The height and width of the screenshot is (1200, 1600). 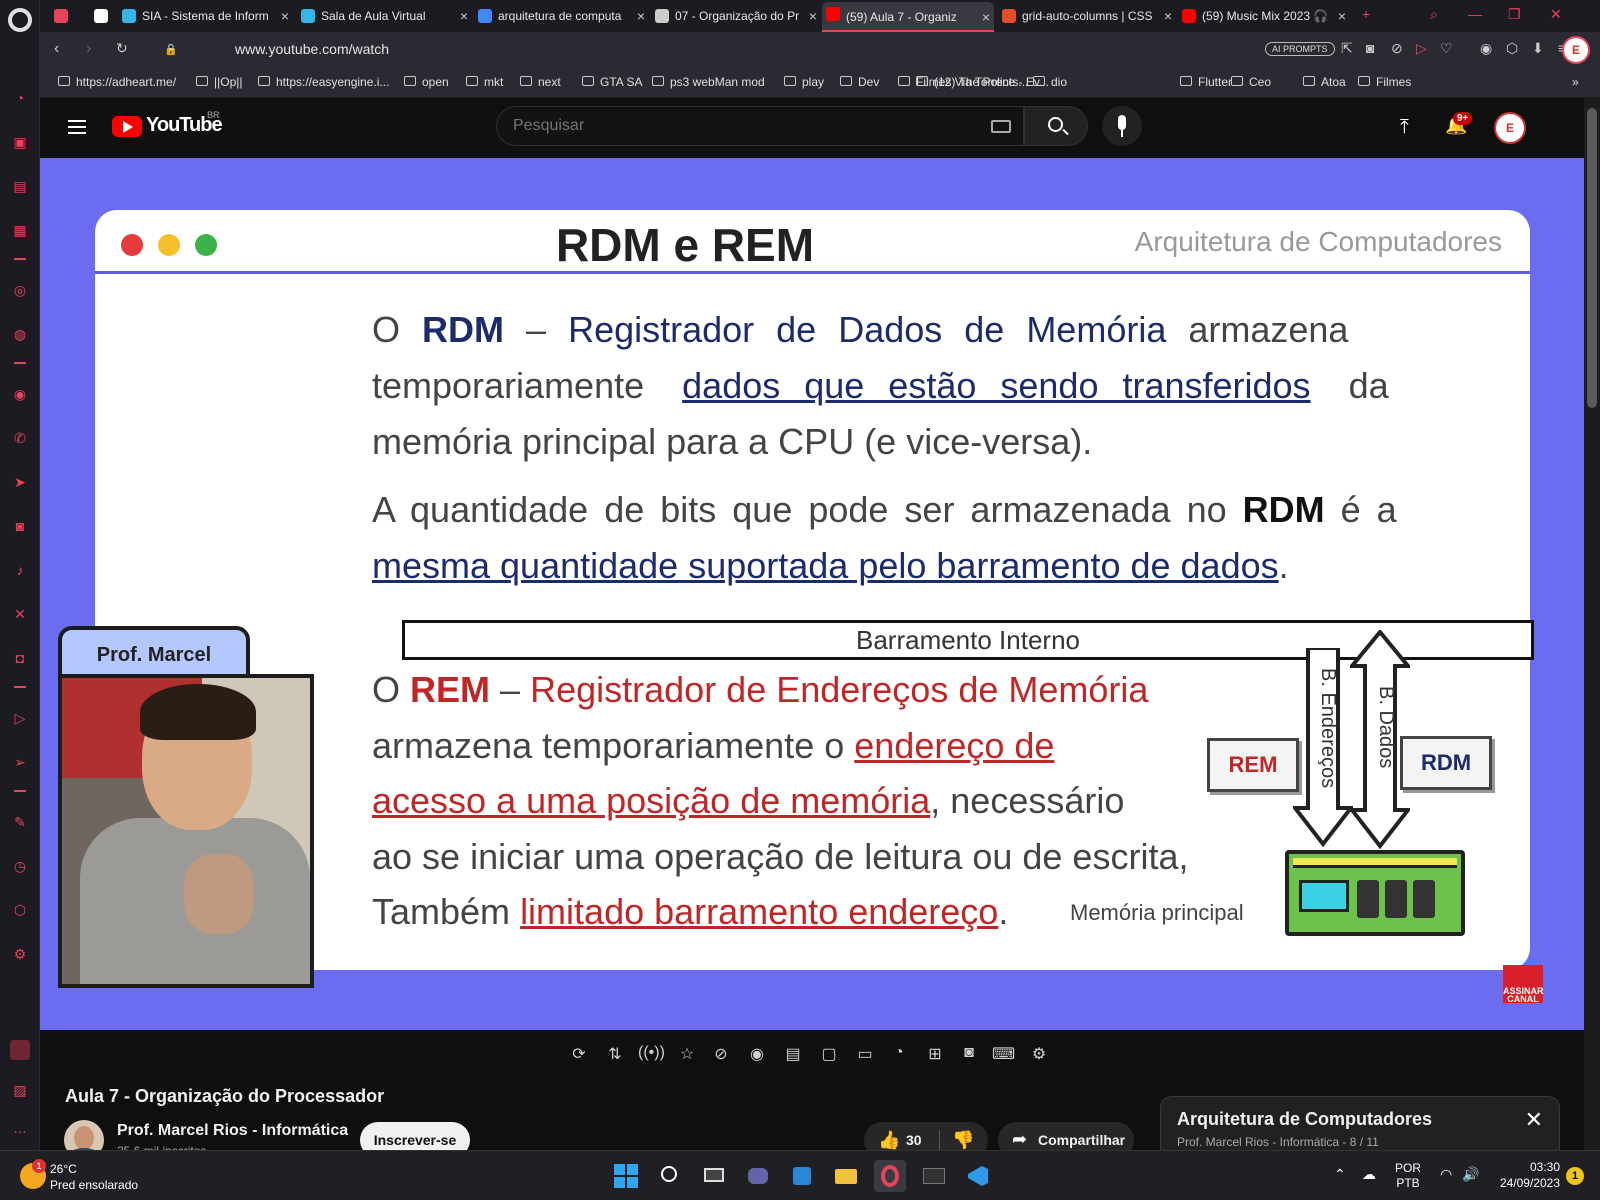 I want to click on subscribe-watermark: ASSINAR CANAL, so click(x=1523, y=984).